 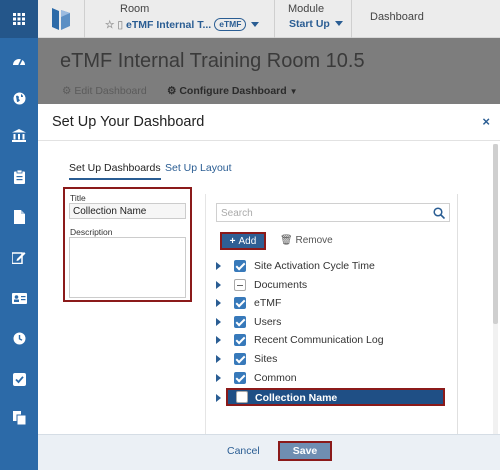 I want to click on configure-dashboard-label: Configure Dashboard, so click(x=233, y=91).